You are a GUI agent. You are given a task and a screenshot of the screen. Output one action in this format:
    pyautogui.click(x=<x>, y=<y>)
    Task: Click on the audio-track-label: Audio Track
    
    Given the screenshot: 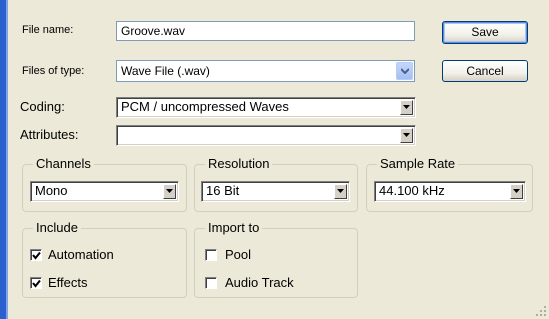 What is the action you would take?
    pyautogui.click(x=259, y=282)
    